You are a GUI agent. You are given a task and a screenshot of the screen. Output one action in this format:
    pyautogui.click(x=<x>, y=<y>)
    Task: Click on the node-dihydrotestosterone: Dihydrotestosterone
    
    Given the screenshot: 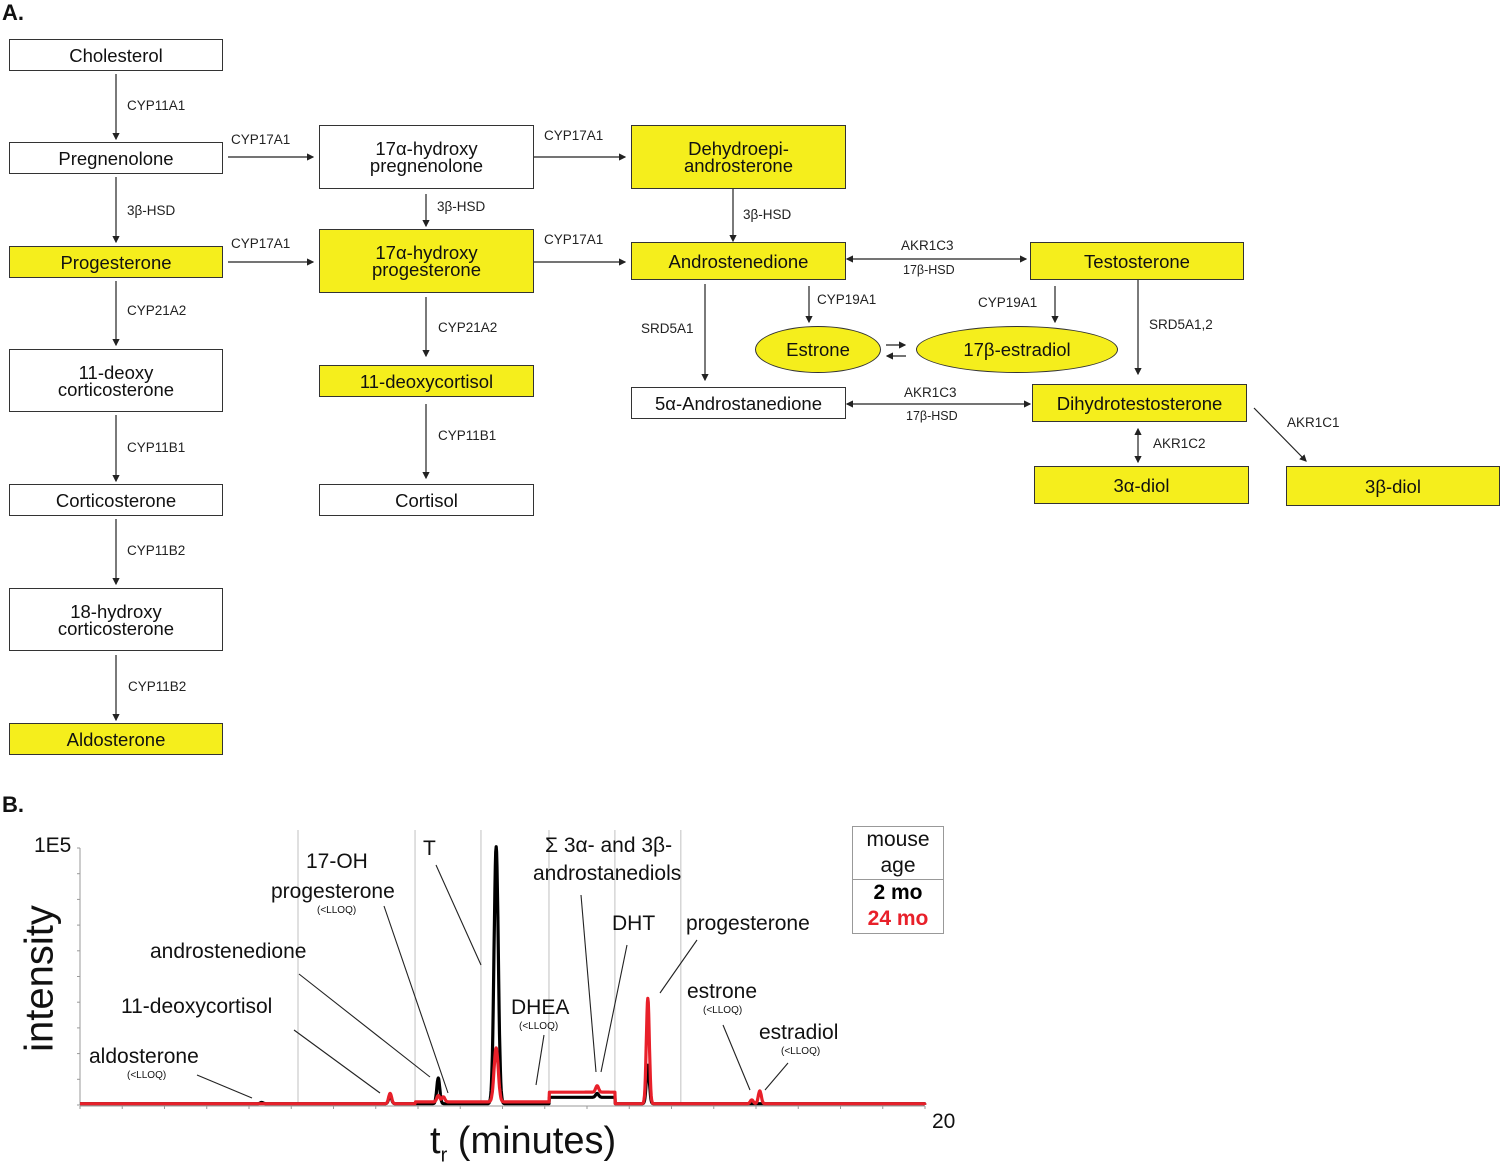 What is the action you would take?
    pyautogui.click(x=1139, y=403)
    